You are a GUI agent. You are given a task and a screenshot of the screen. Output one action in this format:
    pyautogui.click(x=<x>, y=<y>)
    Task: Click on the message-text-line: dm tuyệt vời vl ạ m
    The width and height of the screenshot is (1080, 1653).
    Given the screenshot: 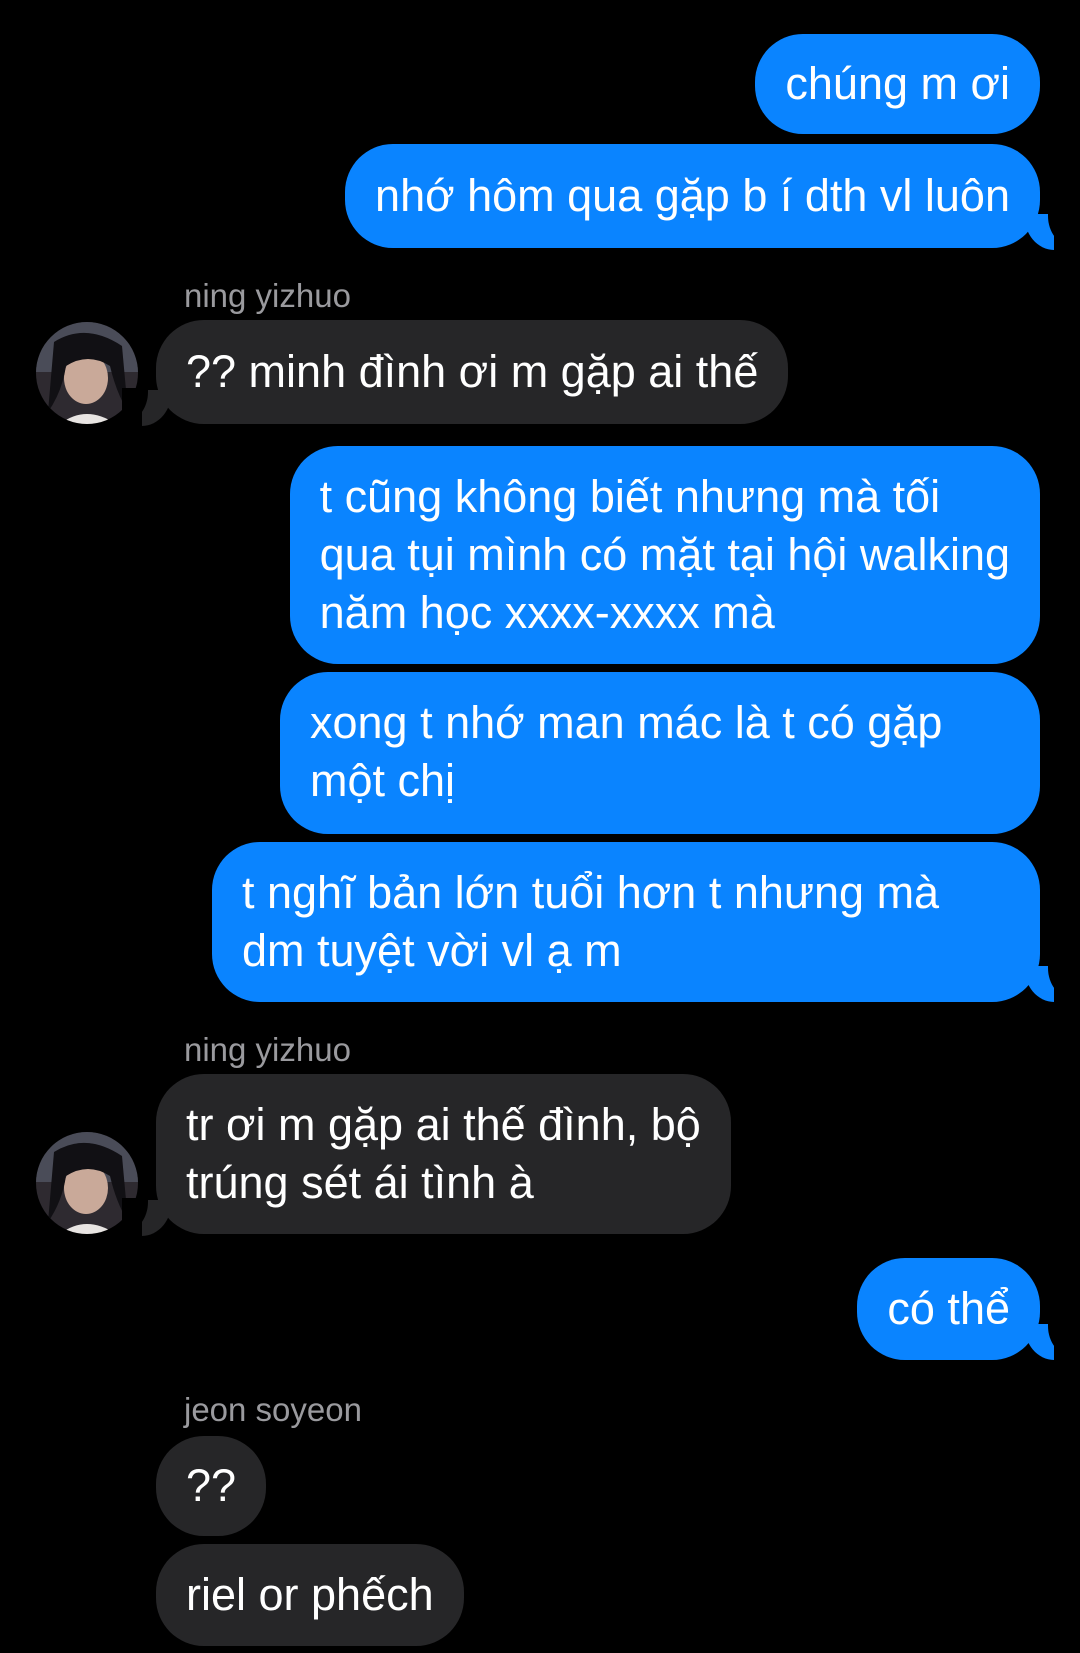 What is the action you would take?
    pyautogui.click(x=432, y=950)
    